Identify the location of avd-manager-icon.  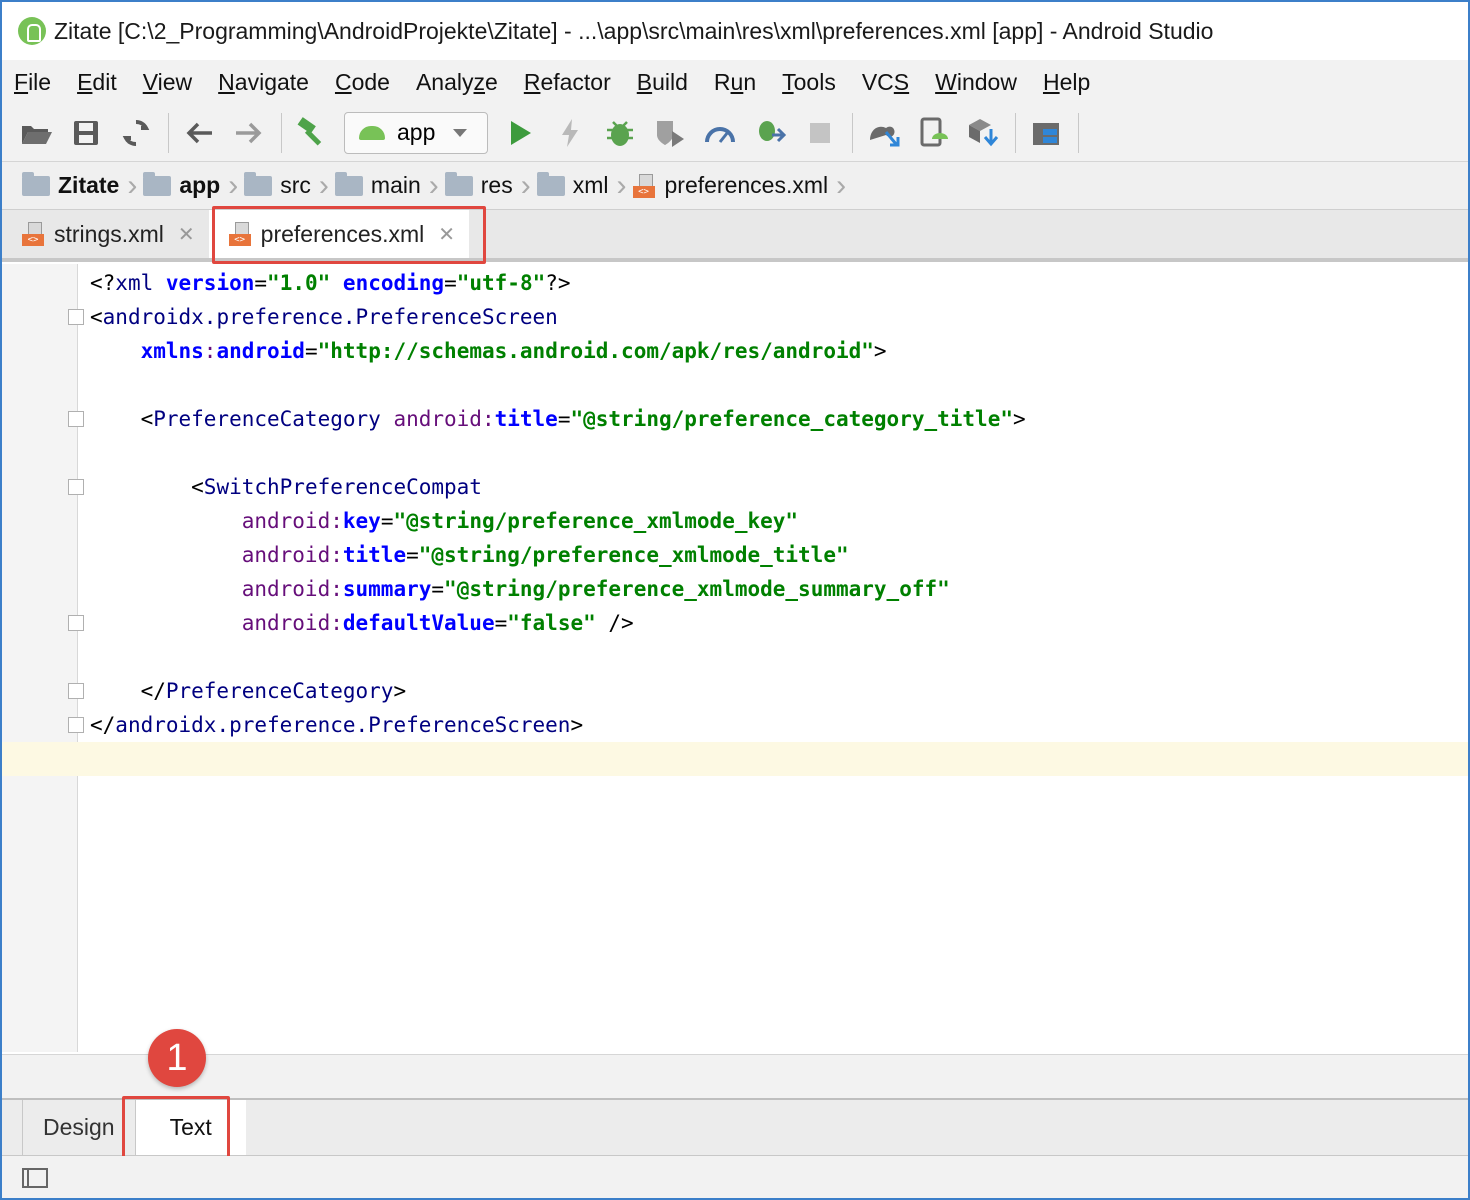
(933, 133).